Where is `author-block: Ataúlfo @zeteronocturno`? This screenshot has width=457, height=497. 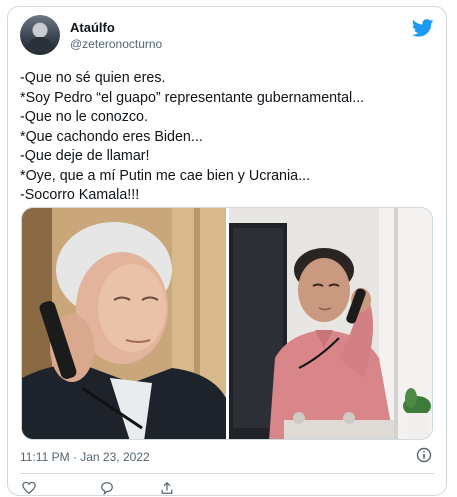
author-block: Ataúlfo @zeteronocturno is located at coordinates (116, 36).